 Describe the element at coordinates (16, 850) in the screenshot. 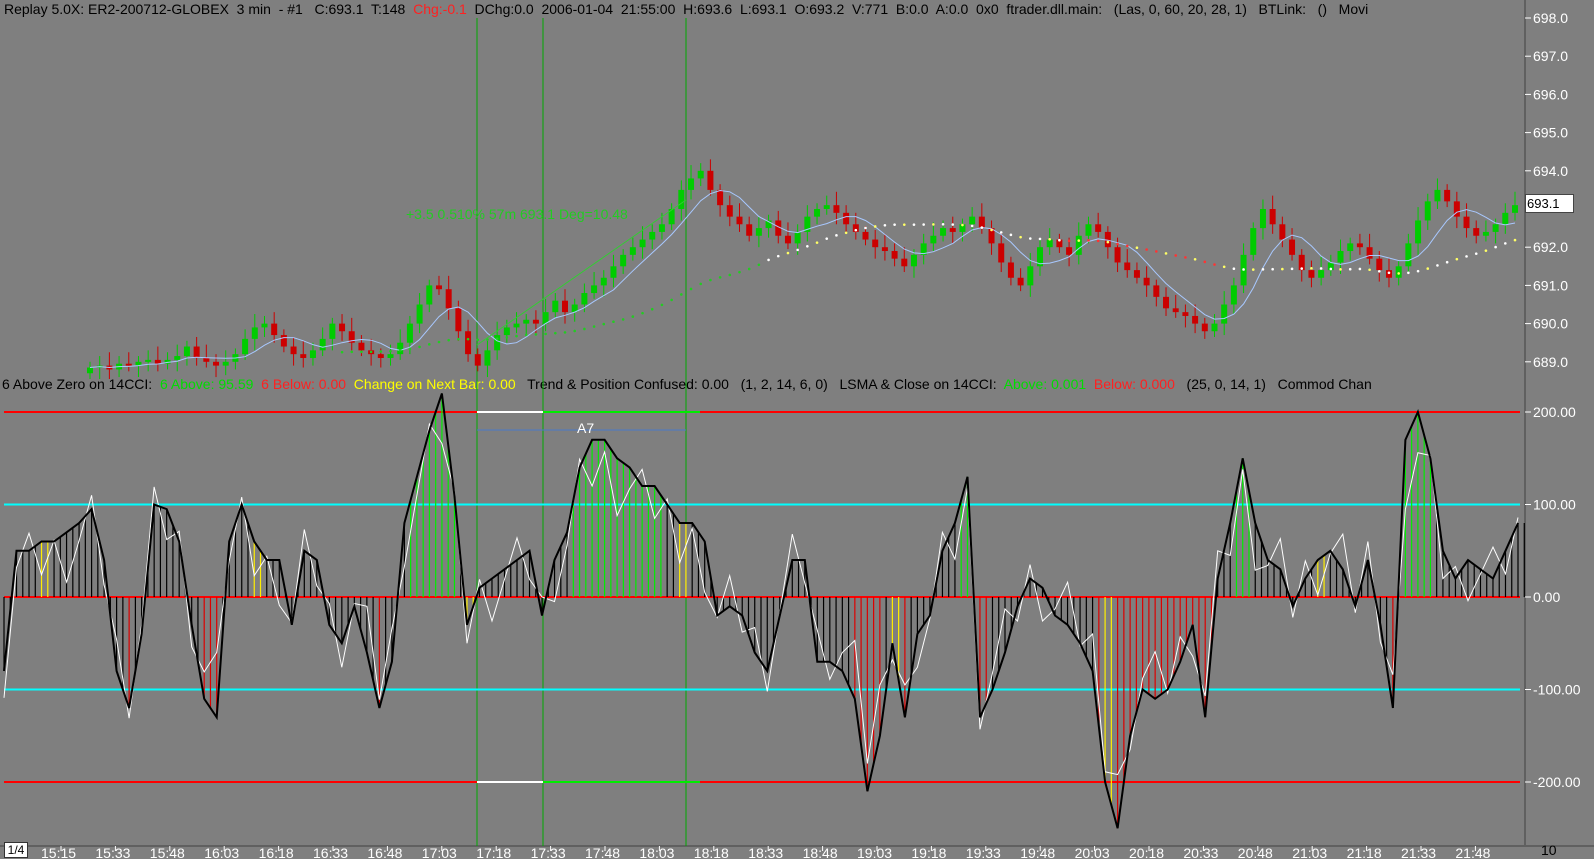

I see `page-indicator: 1/4` at that location.